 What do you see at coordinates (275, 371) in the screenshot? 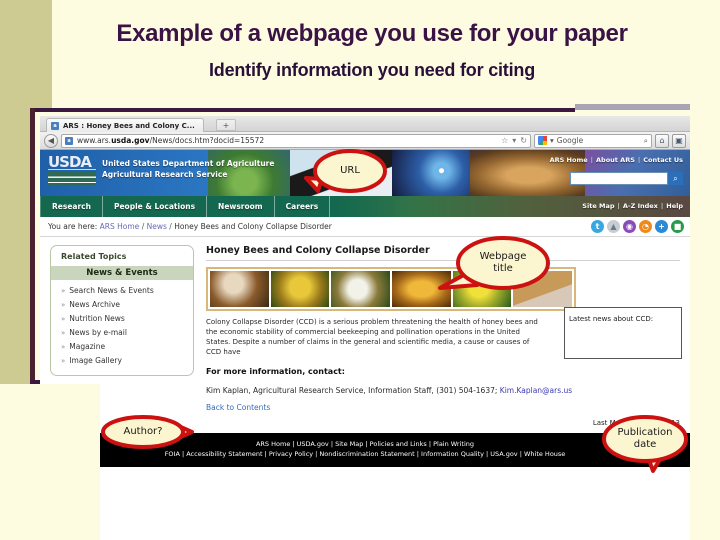
I see `contact-heading: For more information, contact:` at bounding box center [275, 371].